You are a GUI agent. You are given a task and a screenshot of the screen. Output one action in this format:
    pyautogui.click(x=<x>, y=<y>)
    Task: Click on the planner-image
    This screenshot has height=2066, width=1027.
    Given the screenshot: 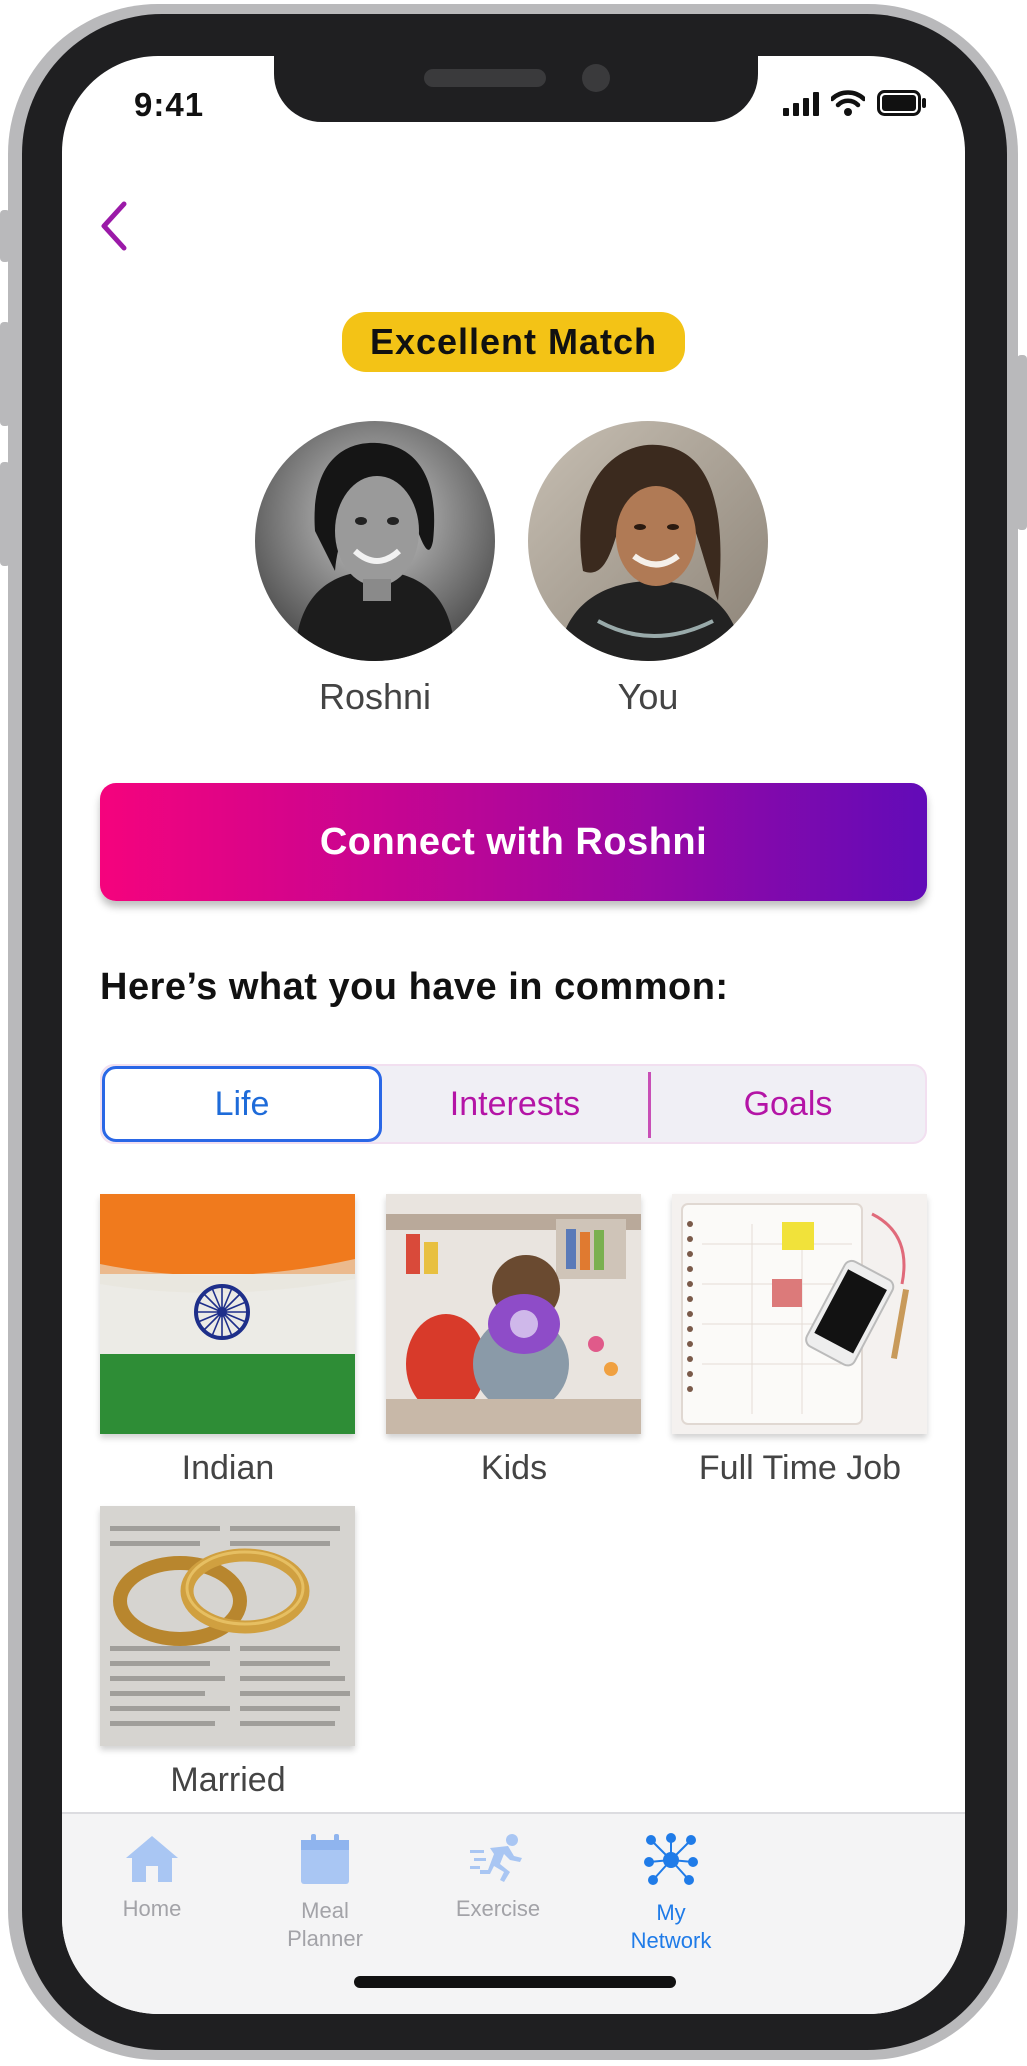 What is the action you would take?
    pyautogui.click(x=799, y=1314)
    